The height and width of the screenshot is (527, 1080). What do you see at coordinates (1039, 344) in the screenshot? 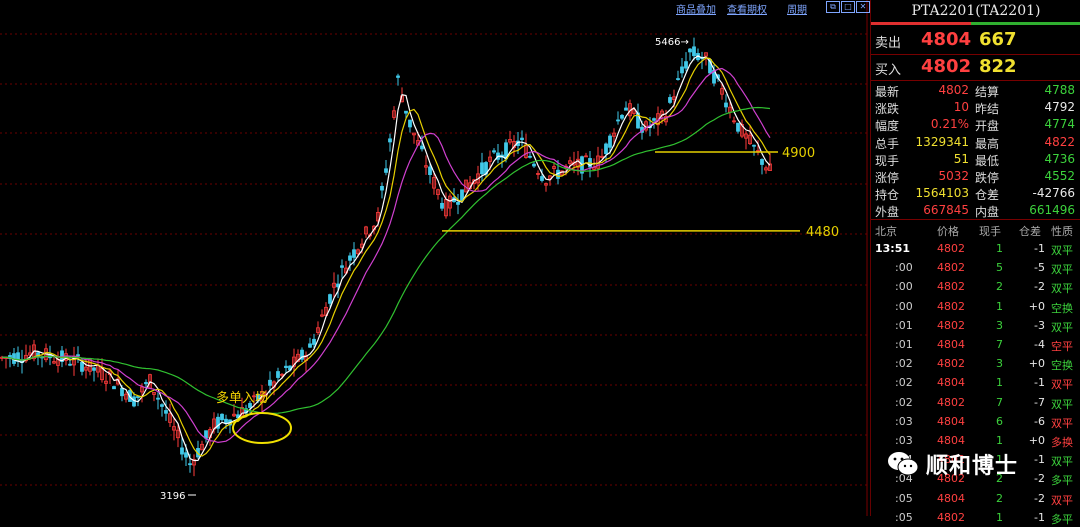
I see `tick-diff: -4` at bounding box center [1039, 344].